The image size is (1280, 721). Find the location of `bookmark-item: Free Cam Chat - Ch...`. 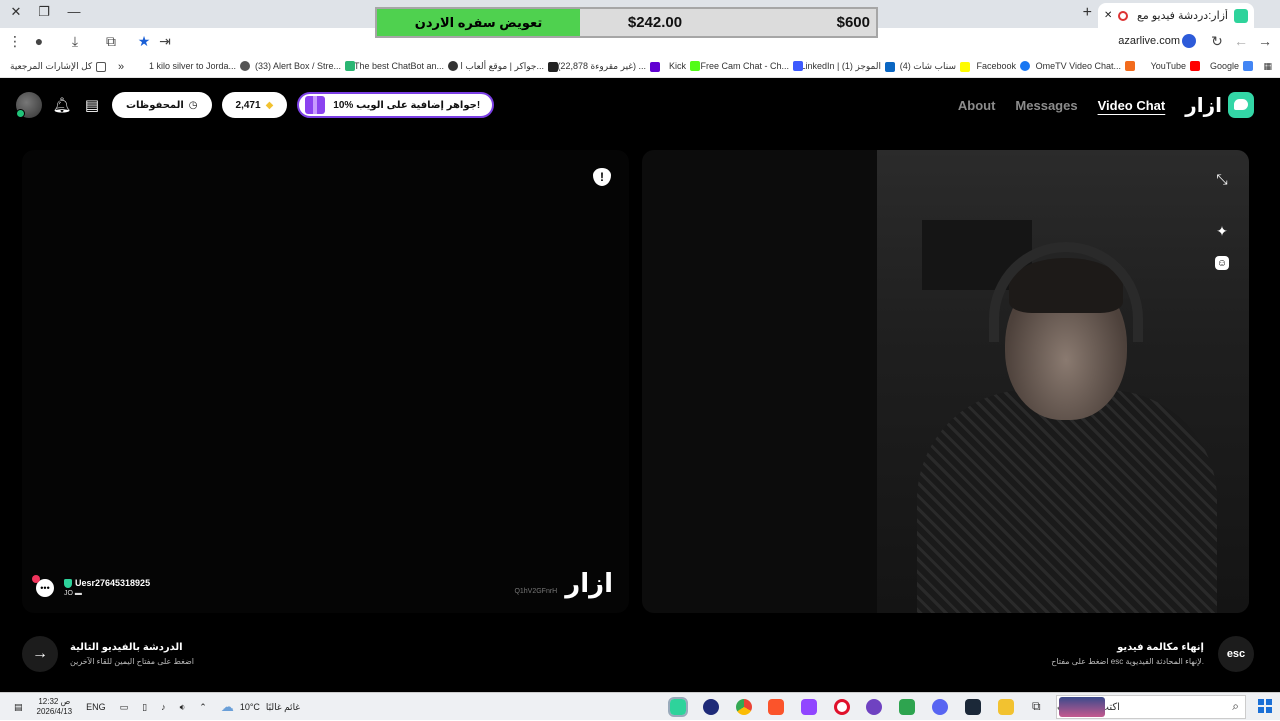

bookmark-item: Free Cam Chat - Ch... is located at coordinates (751, 66).